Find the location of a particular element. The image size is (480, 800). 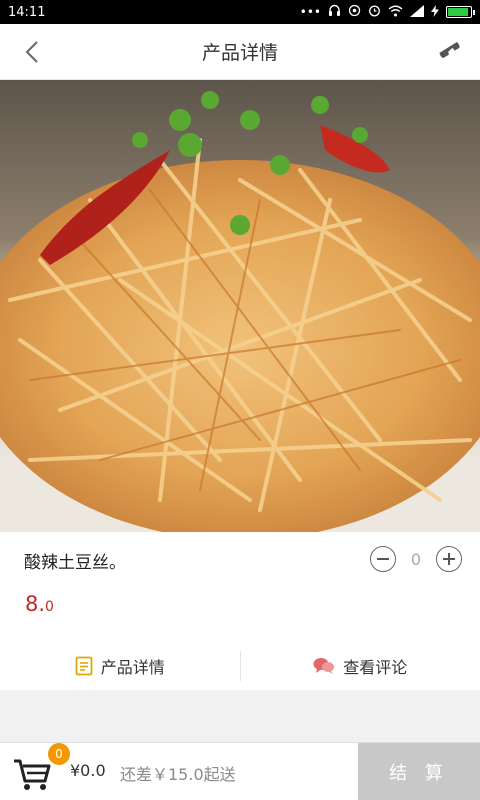

battery-icon is located at coordinates (460, 12).